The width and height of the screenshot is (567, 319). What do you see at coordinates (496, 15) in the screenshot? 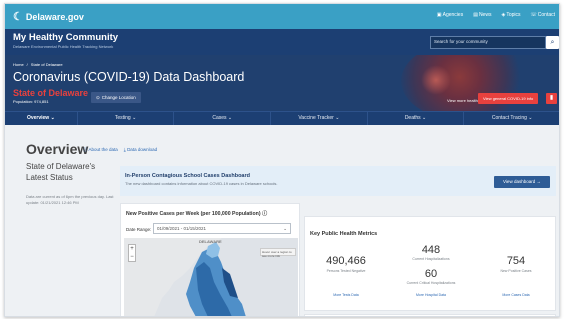
I see `top-links: ▣ Agencies ▤ News ◈ Topics ☏ Contact` at bounding box center [496, 15].